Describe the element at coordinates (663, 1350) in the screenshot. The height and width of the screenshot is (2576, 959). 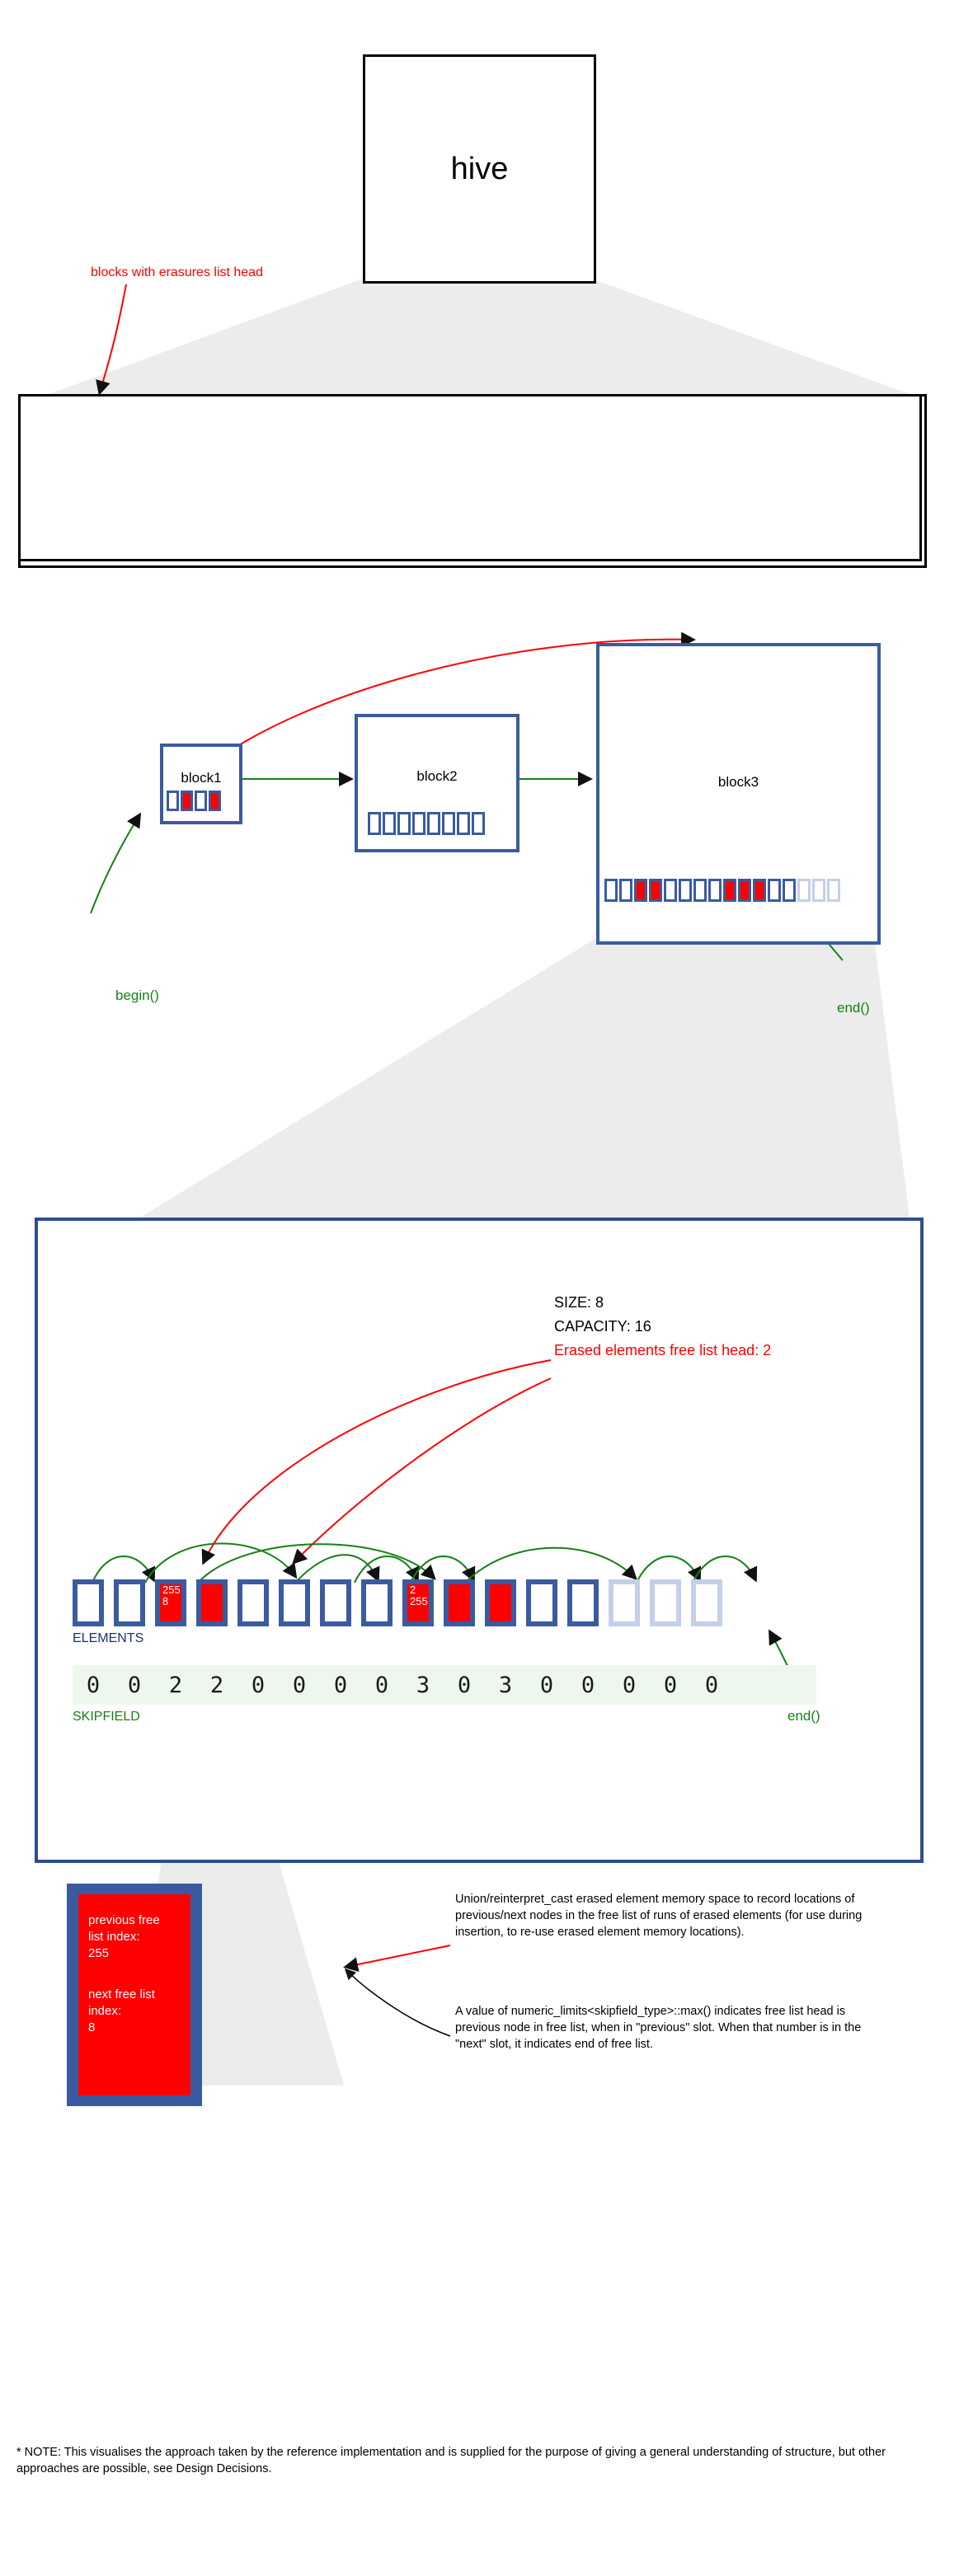
I see `free-list-head-label: Erased elements free list head: 2` at that location.